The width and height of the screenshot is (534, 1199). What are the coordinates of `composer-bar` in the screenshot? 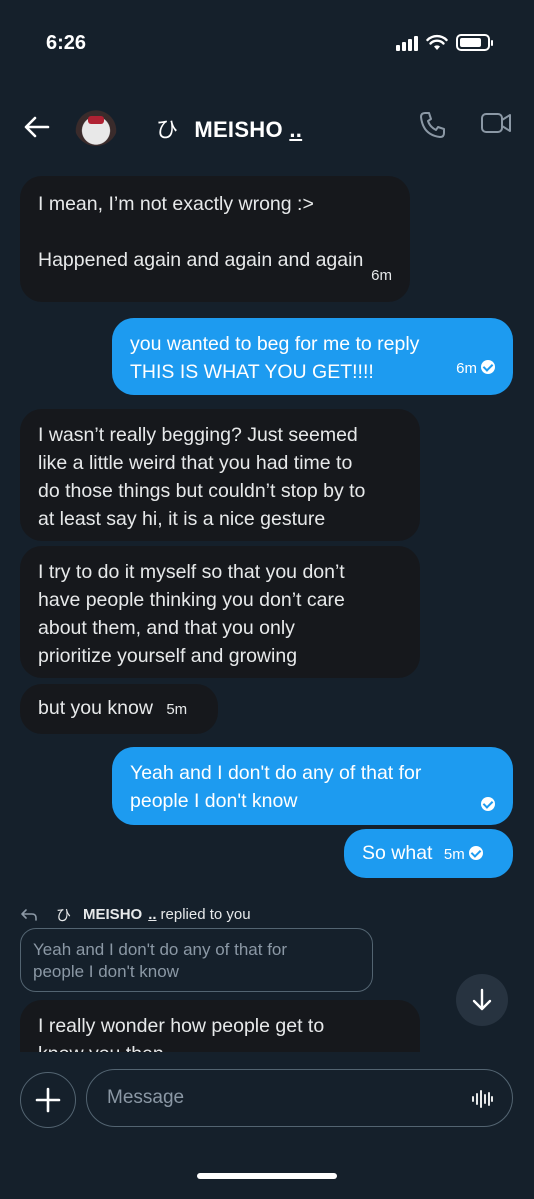 It's located at (267, 1100).